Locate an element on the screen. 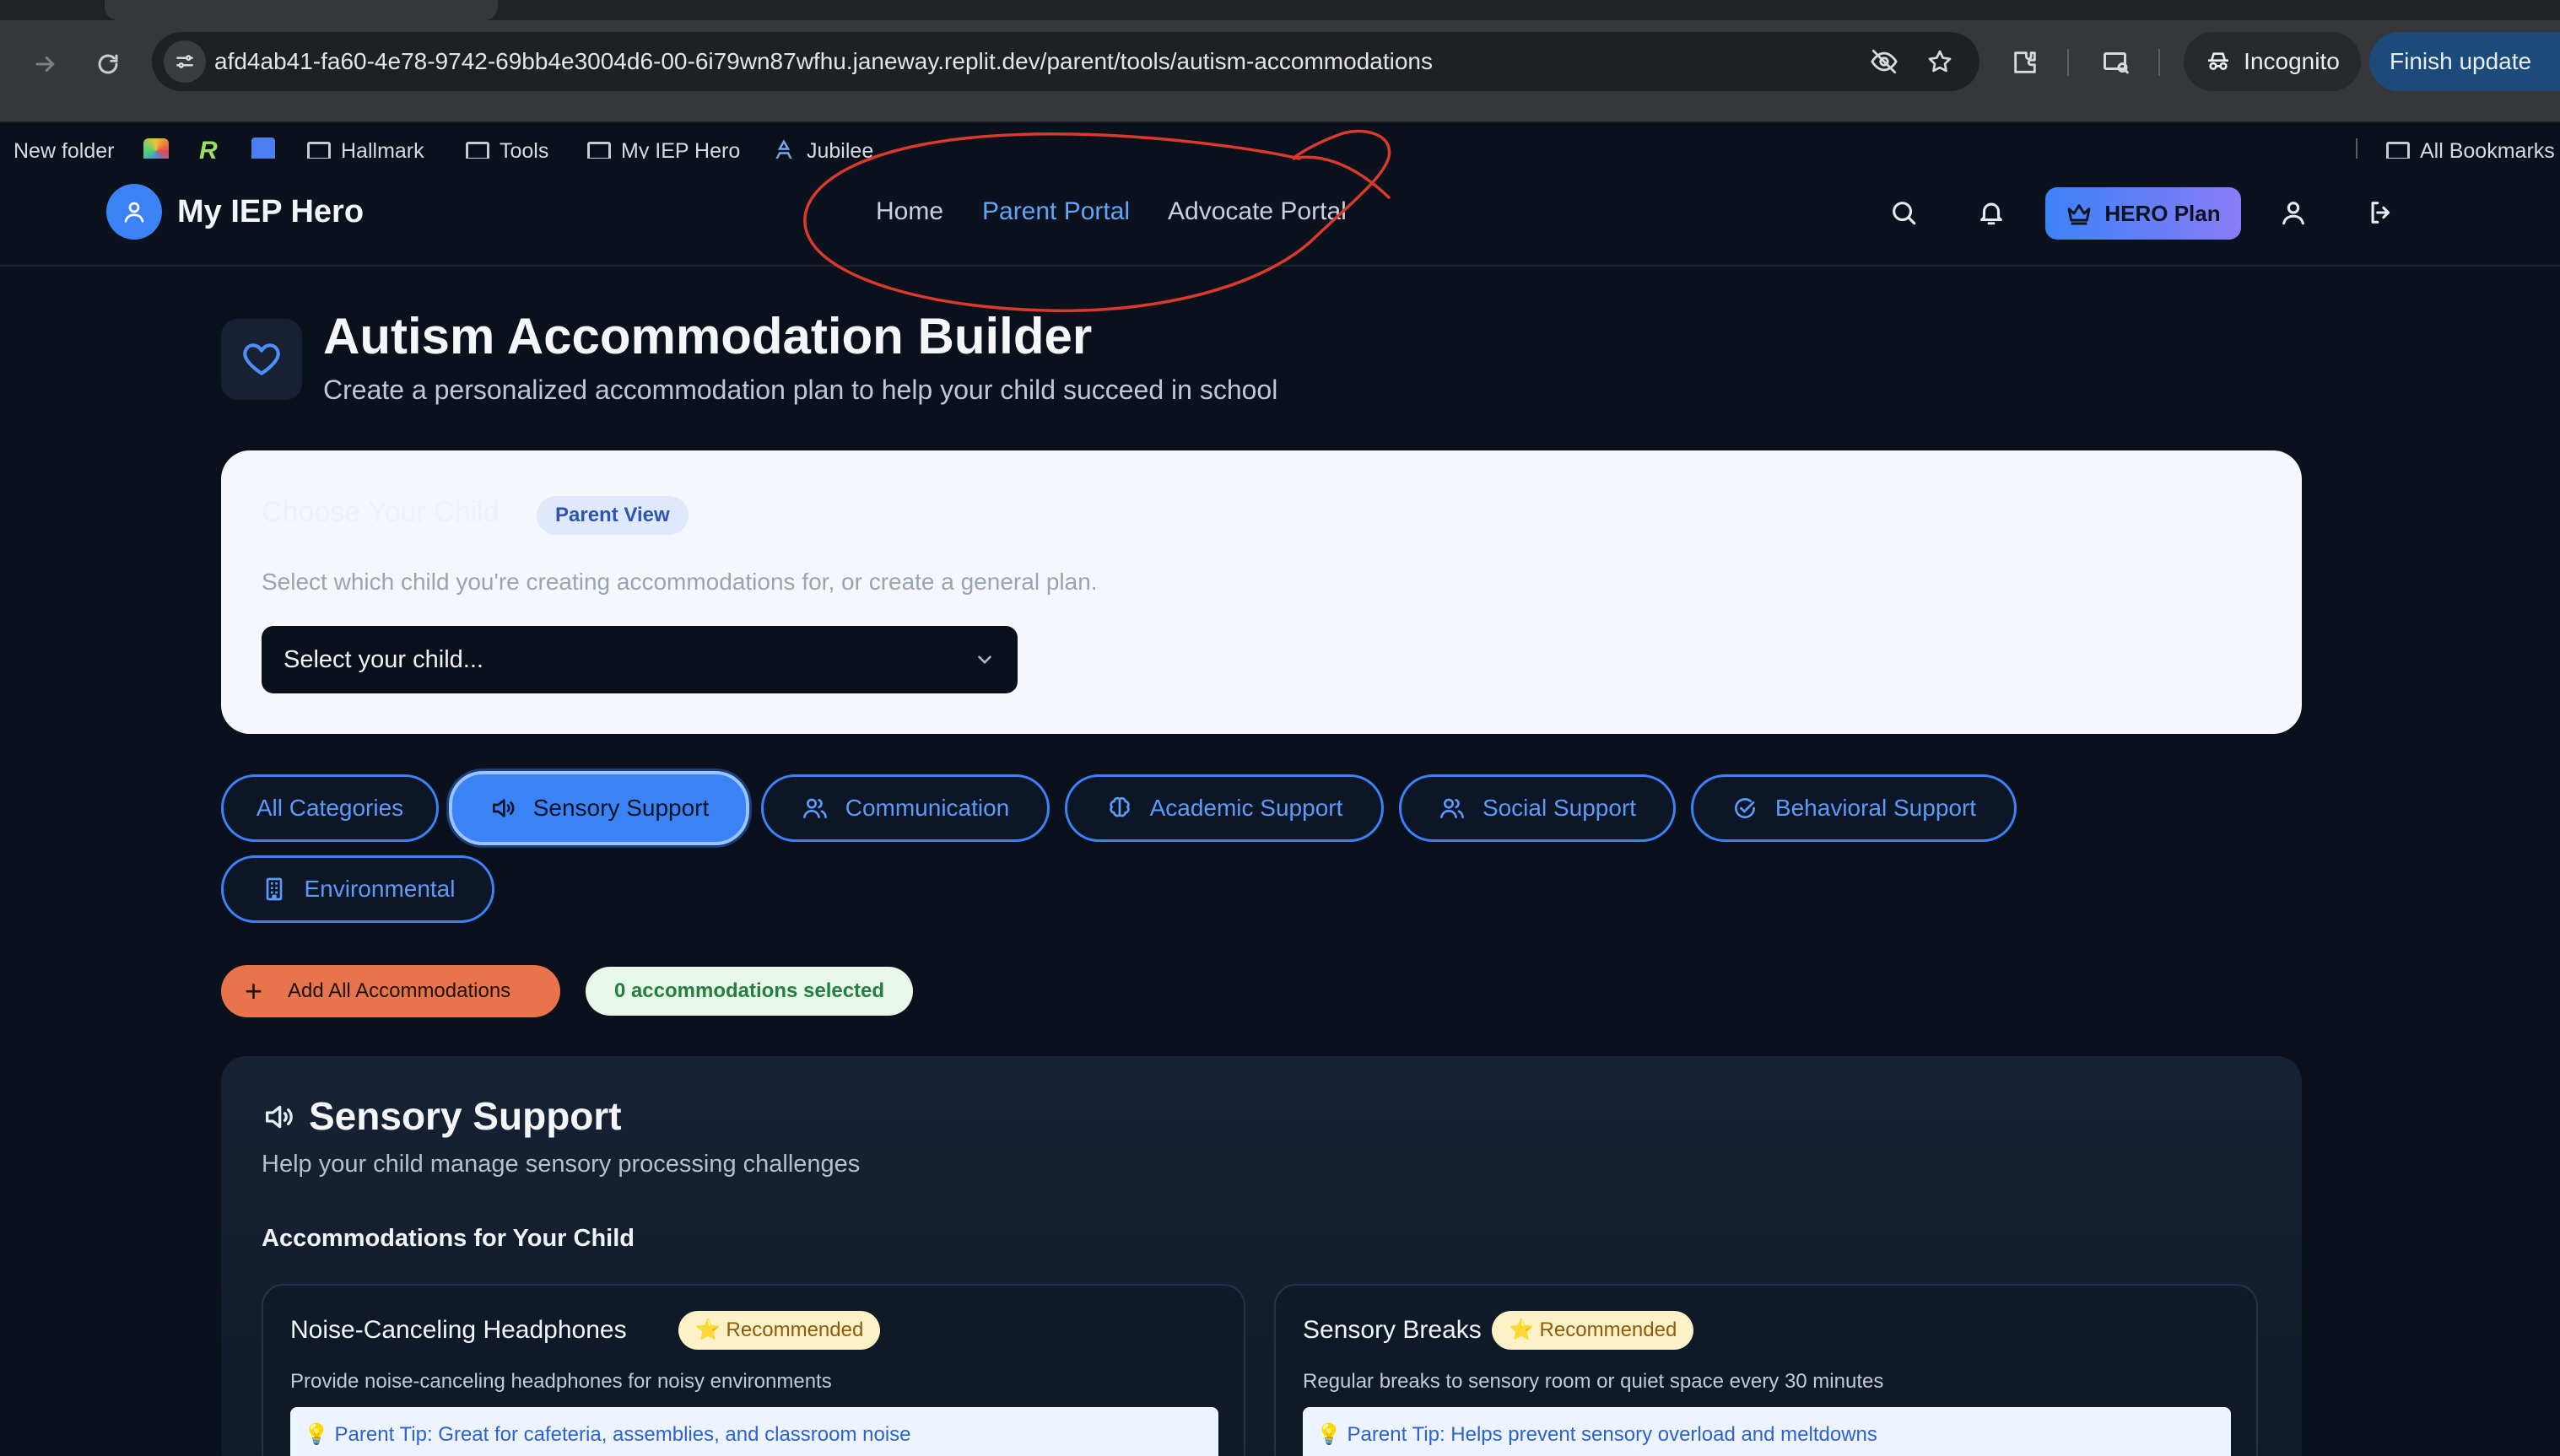 The height and width of the screenshot is (1456, 2560). page-title: Autism Accommodation Builder is located at coordinates (708, 336).